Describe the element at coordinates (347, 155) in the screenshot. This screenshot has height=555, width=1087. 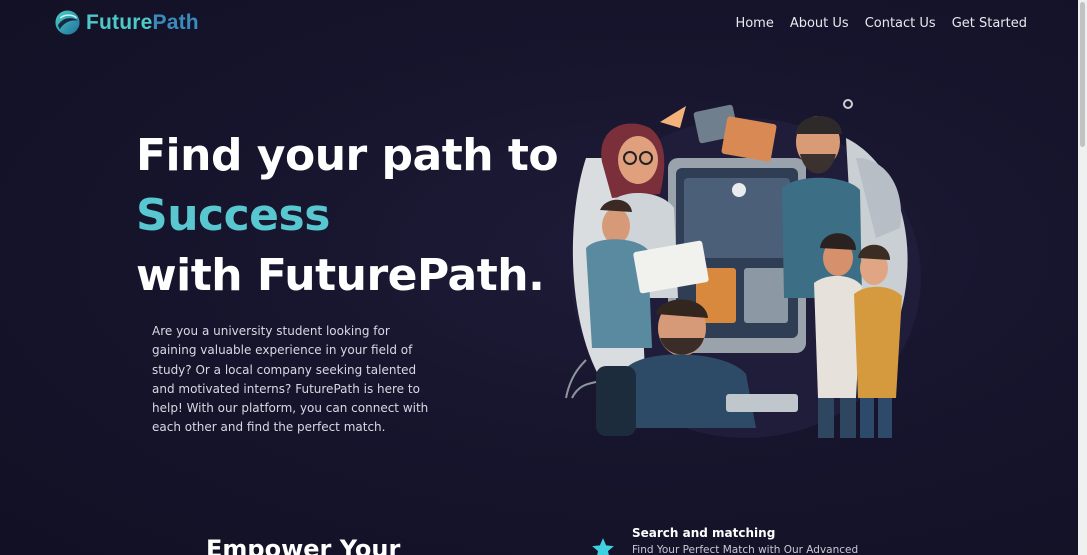
I see `hero-title-line1: Find your path to` at that location.